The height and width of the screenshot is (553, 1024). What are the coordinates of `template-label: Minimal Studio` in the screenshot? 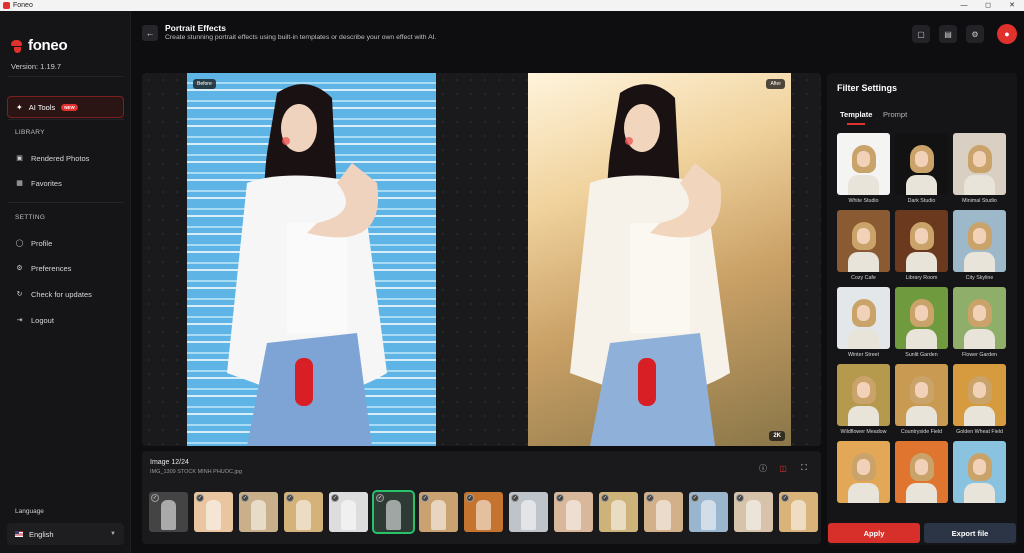 It's located at (979, 201).